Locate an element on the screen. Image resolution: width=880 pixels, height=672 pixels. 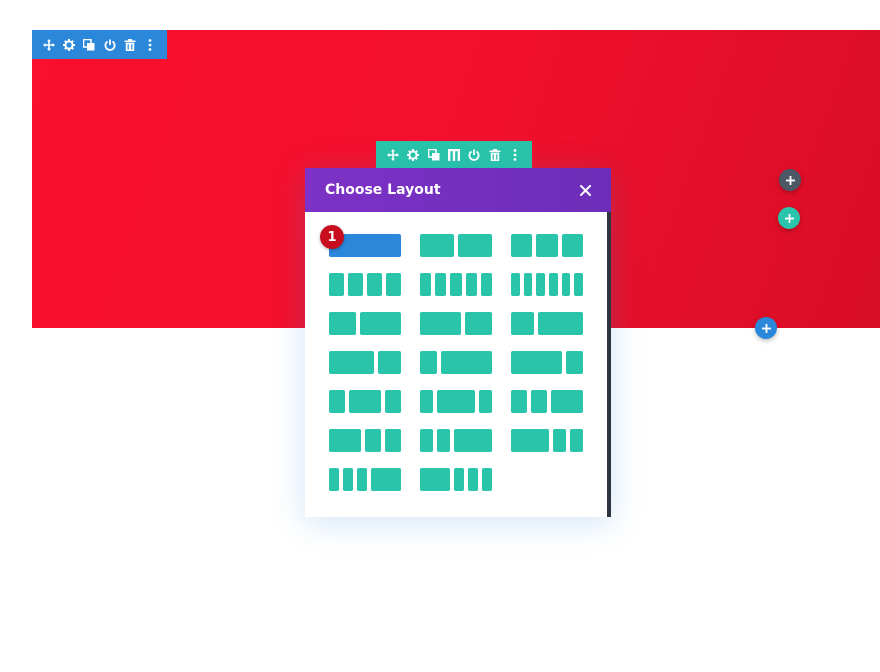
layout-option-sixth-sixth-sixth-half is located at coordinates (365, 479).